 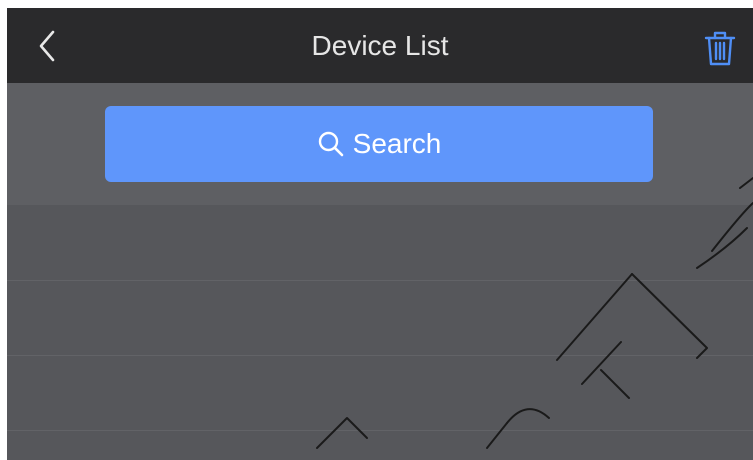 I want to click on delete-button, so click(x=720, y=48).